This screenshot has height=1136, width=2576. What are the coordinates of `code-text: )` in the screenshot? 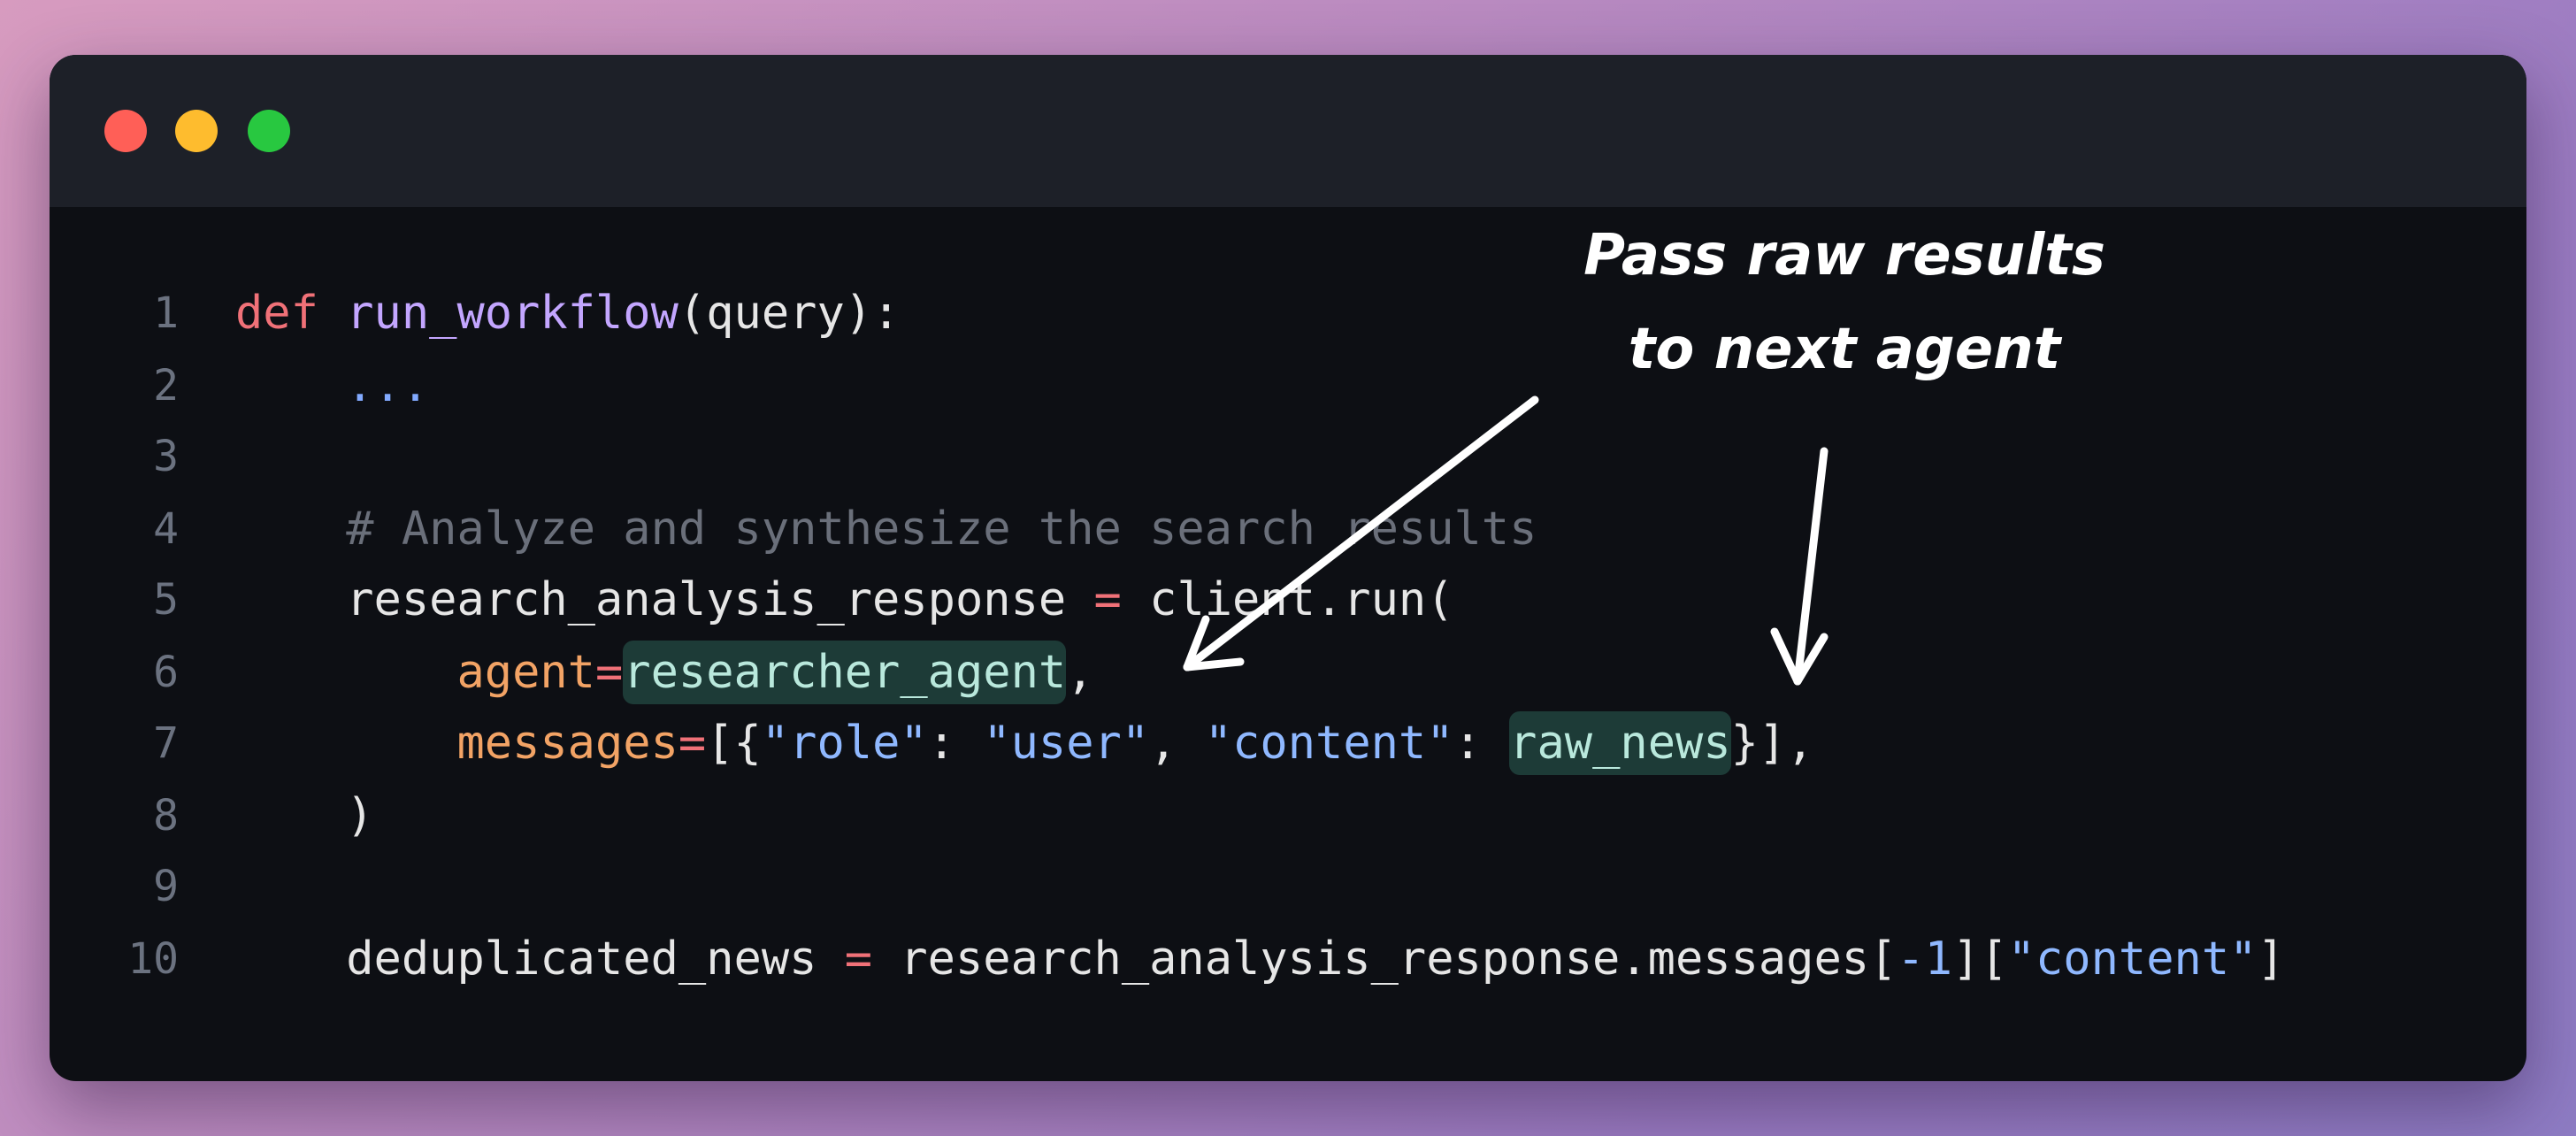 It's located at (304, 815).